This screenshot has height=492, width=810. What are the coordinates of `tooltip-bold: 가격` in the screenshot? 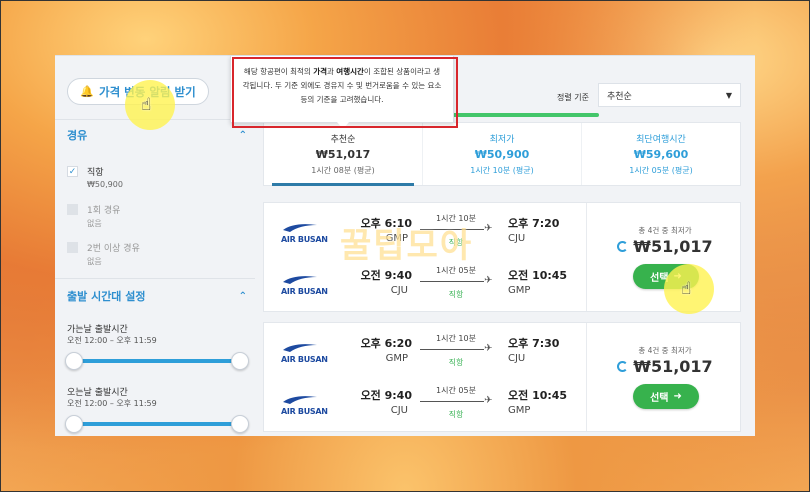 It's located at (320, 71).